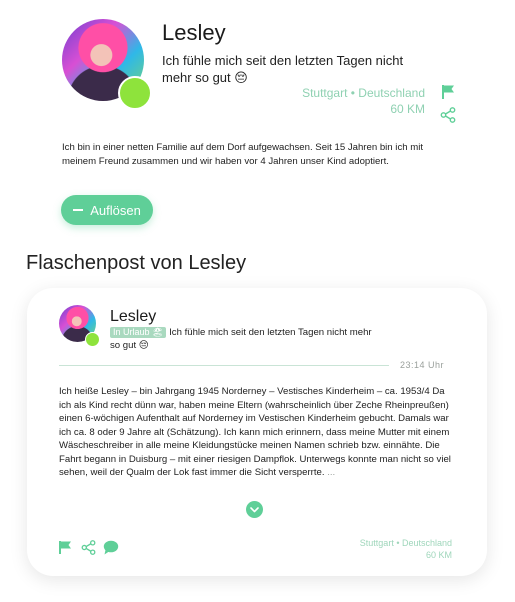 Image resolution: width=515 pixels, height=602 pixels. What do you see at coordinates (115, 210) in the screenshot?
I see `dissolve-button-label: Auflösen` at bounding box center [115, 210].